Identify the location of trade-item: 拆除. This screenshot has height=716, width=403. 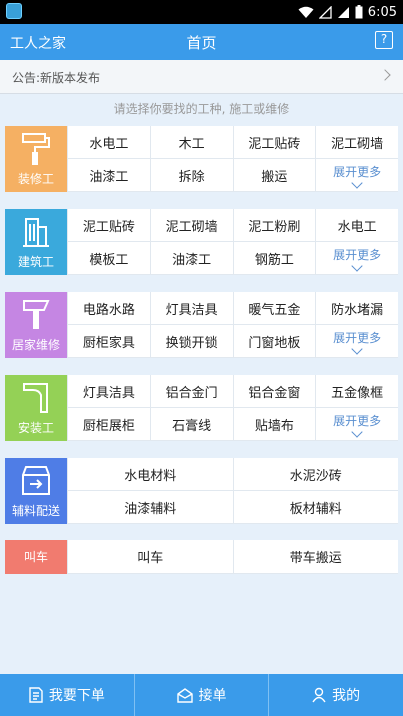
(191, 175).